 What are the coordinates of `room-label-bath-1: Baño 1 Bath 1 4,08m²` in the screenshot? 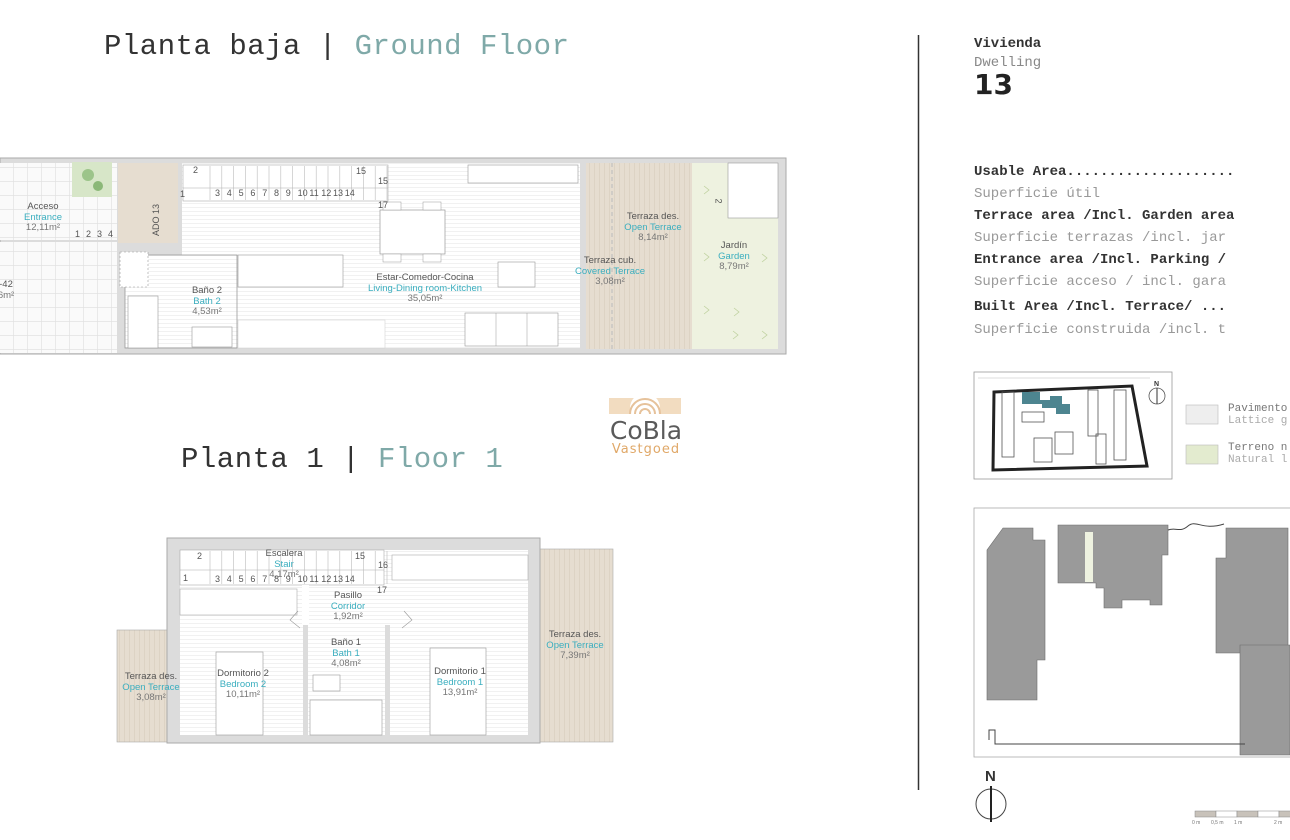 It's located at (346, 653).